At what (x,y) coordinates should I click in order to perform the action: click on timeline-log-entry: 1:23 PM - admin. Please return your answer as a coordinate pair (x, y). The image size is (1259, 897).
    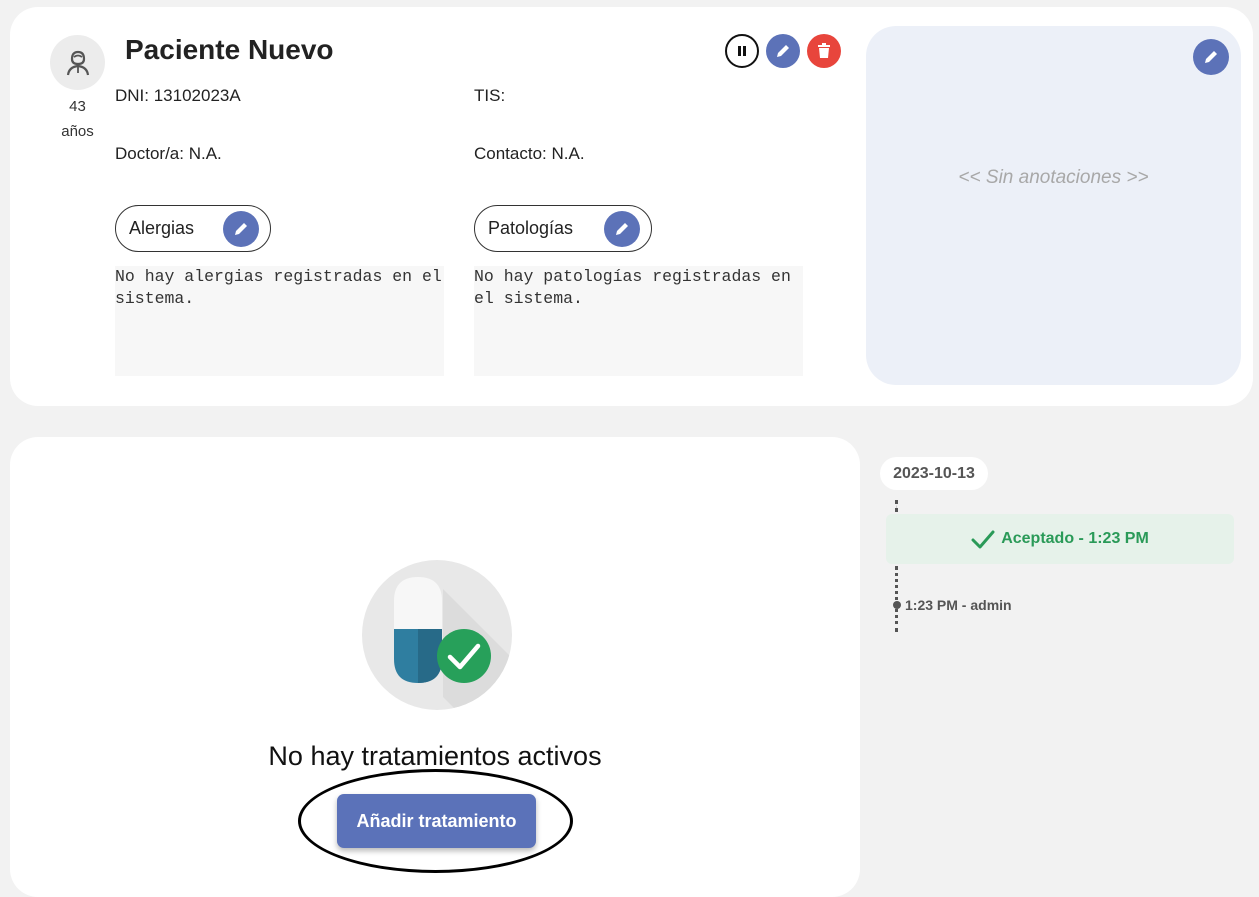
    Looking at the image, I should click on (958, 605).